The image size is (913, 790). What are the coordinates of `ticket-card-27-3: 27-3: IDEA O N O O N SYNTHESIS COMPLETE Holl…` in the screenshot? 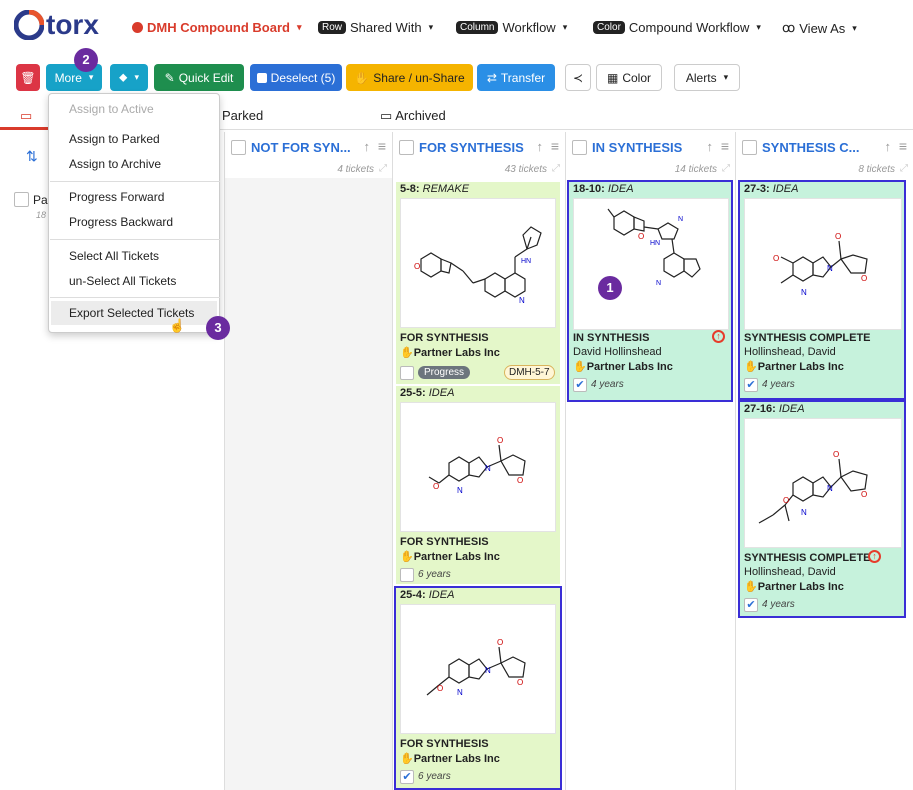 It's located at (822, 290).